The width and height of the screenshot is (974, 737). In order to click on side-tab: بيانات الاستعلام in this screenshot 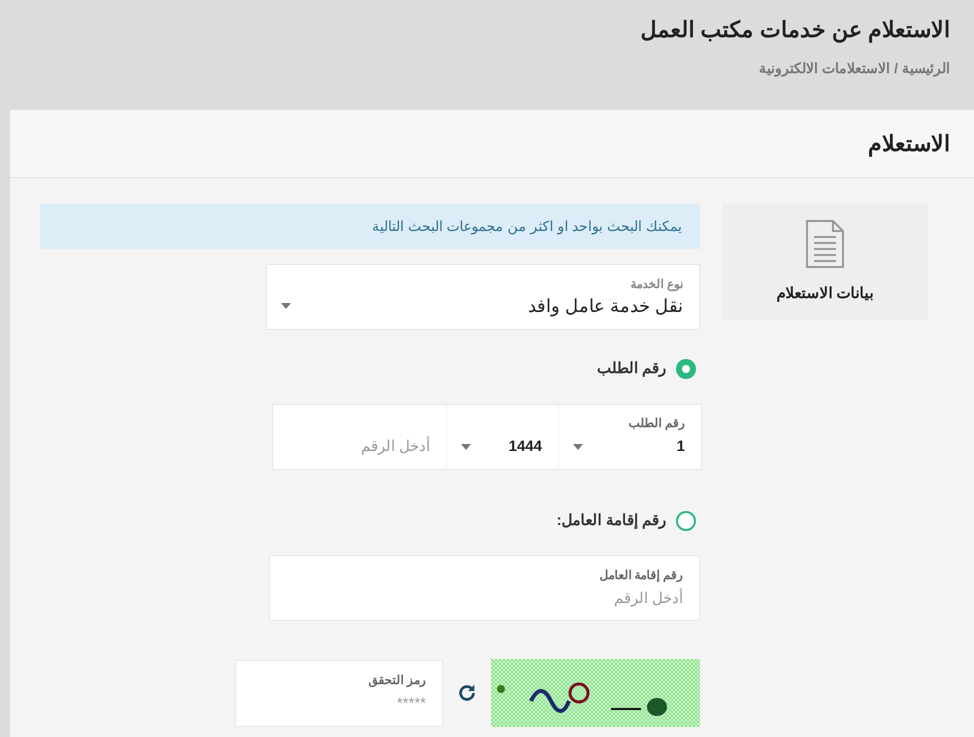, I will do `click(825, 262)`.